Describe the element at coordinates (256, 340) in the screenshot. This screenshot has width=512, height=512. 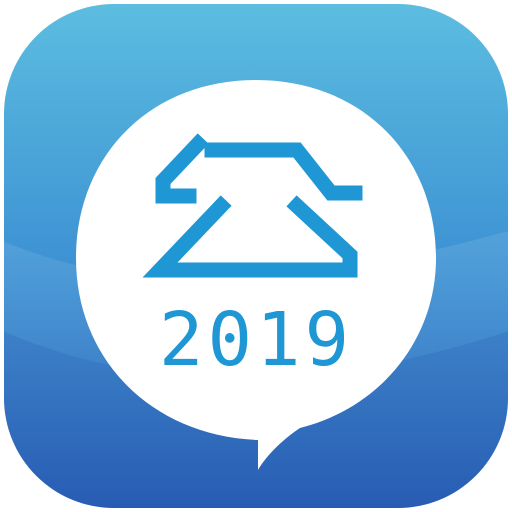
I see `year-label: 2019` at that location.